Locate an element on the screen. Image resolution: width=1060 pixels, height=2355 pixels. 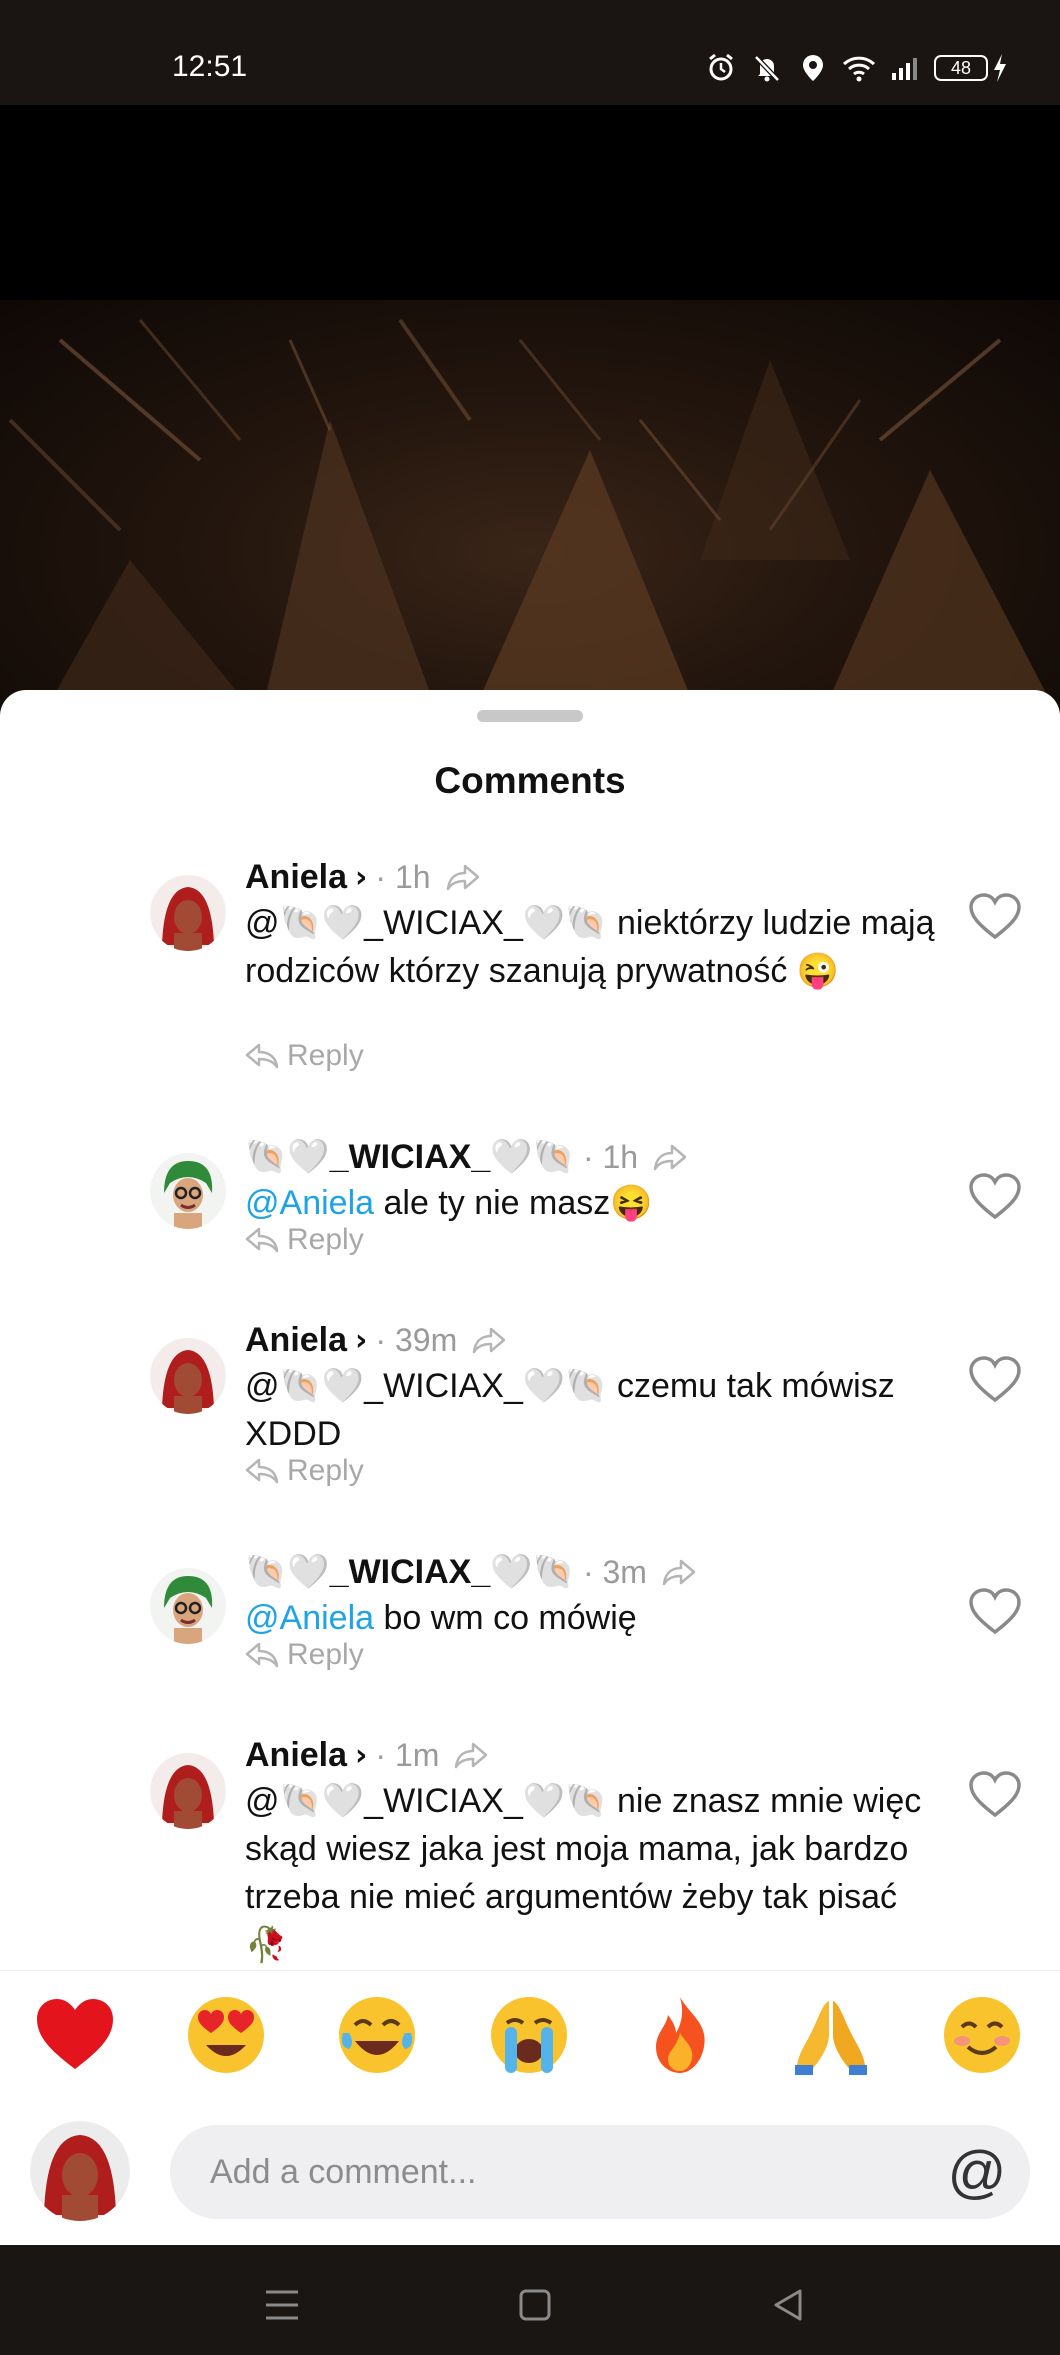
comment-text: @🐚🤍_WICIAX_🤍🐚 czemu tak mówisz XDDD is located at coordinates (570, 1410).